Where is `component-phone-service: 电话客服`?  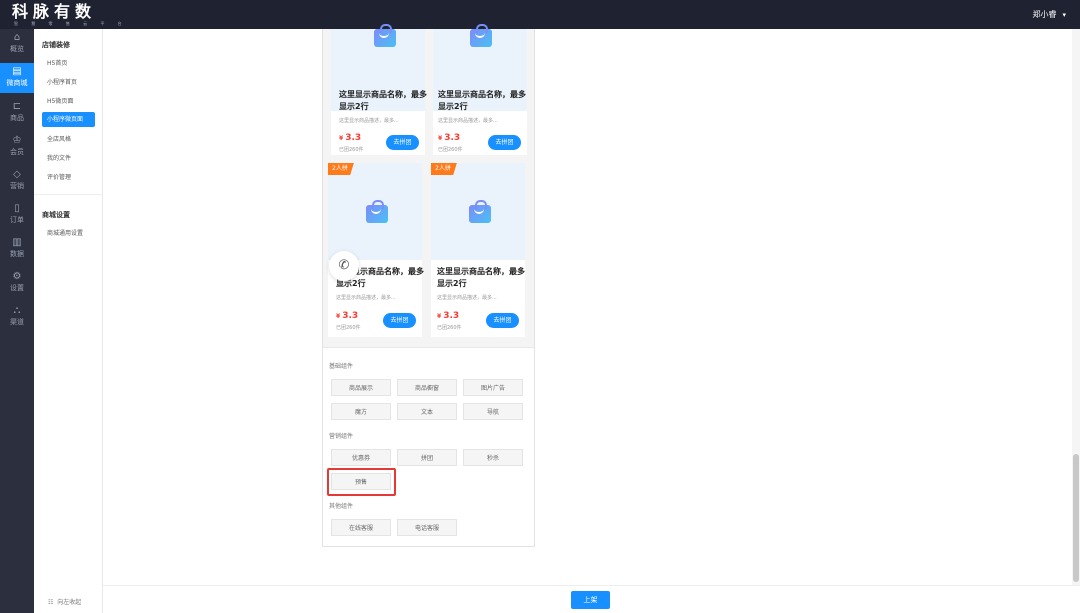 component-phone-service: 电话客服 is located at coordinates (427, 527).